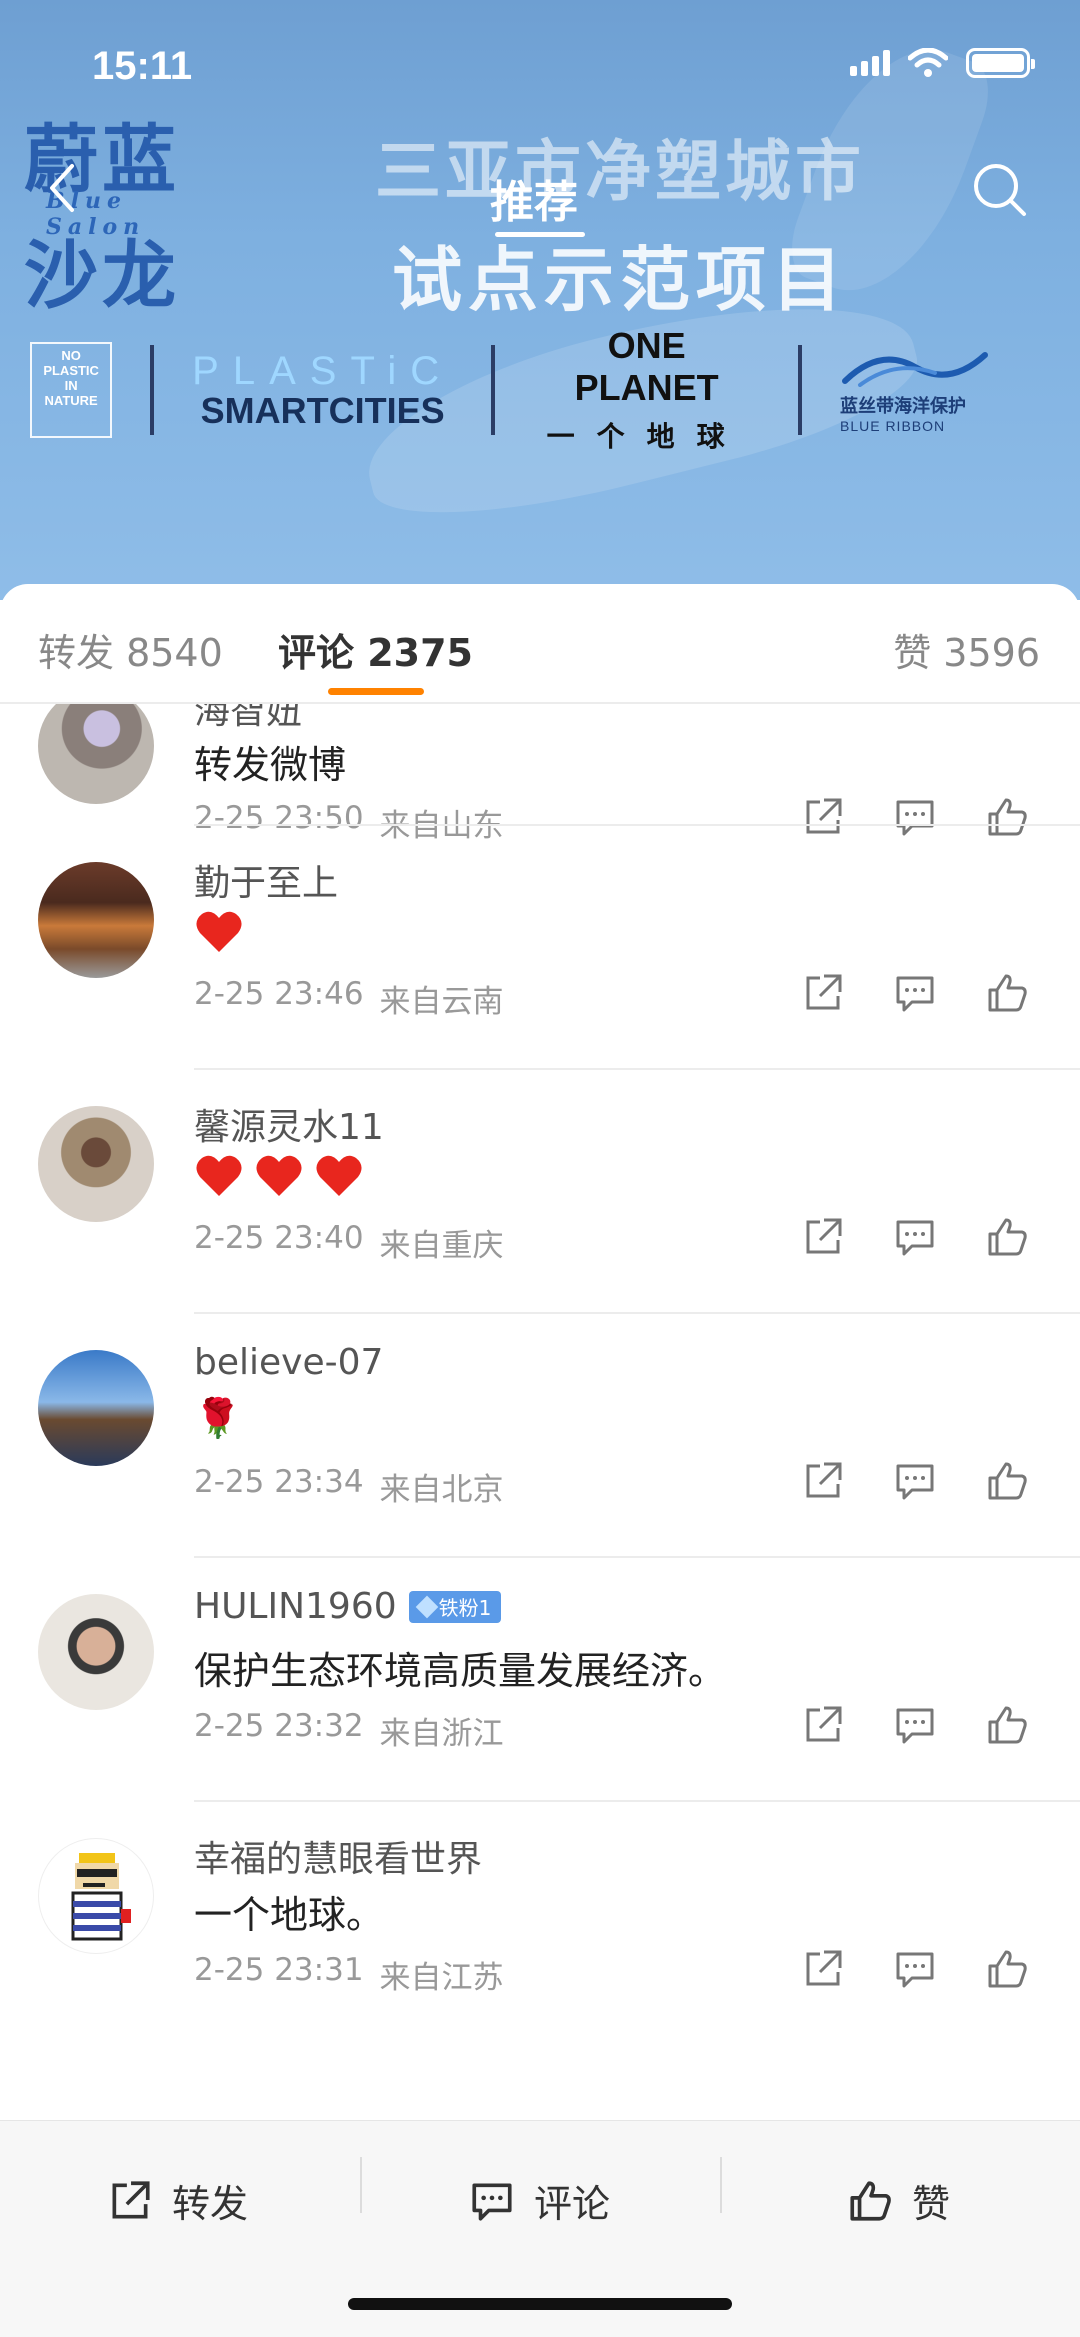 Image resolution: width=1080 pixels, height=2337 pixels. Describe the element at coordinates (266, 880) in the screenshot. I see `comment-username: 勤于至上` at that location.